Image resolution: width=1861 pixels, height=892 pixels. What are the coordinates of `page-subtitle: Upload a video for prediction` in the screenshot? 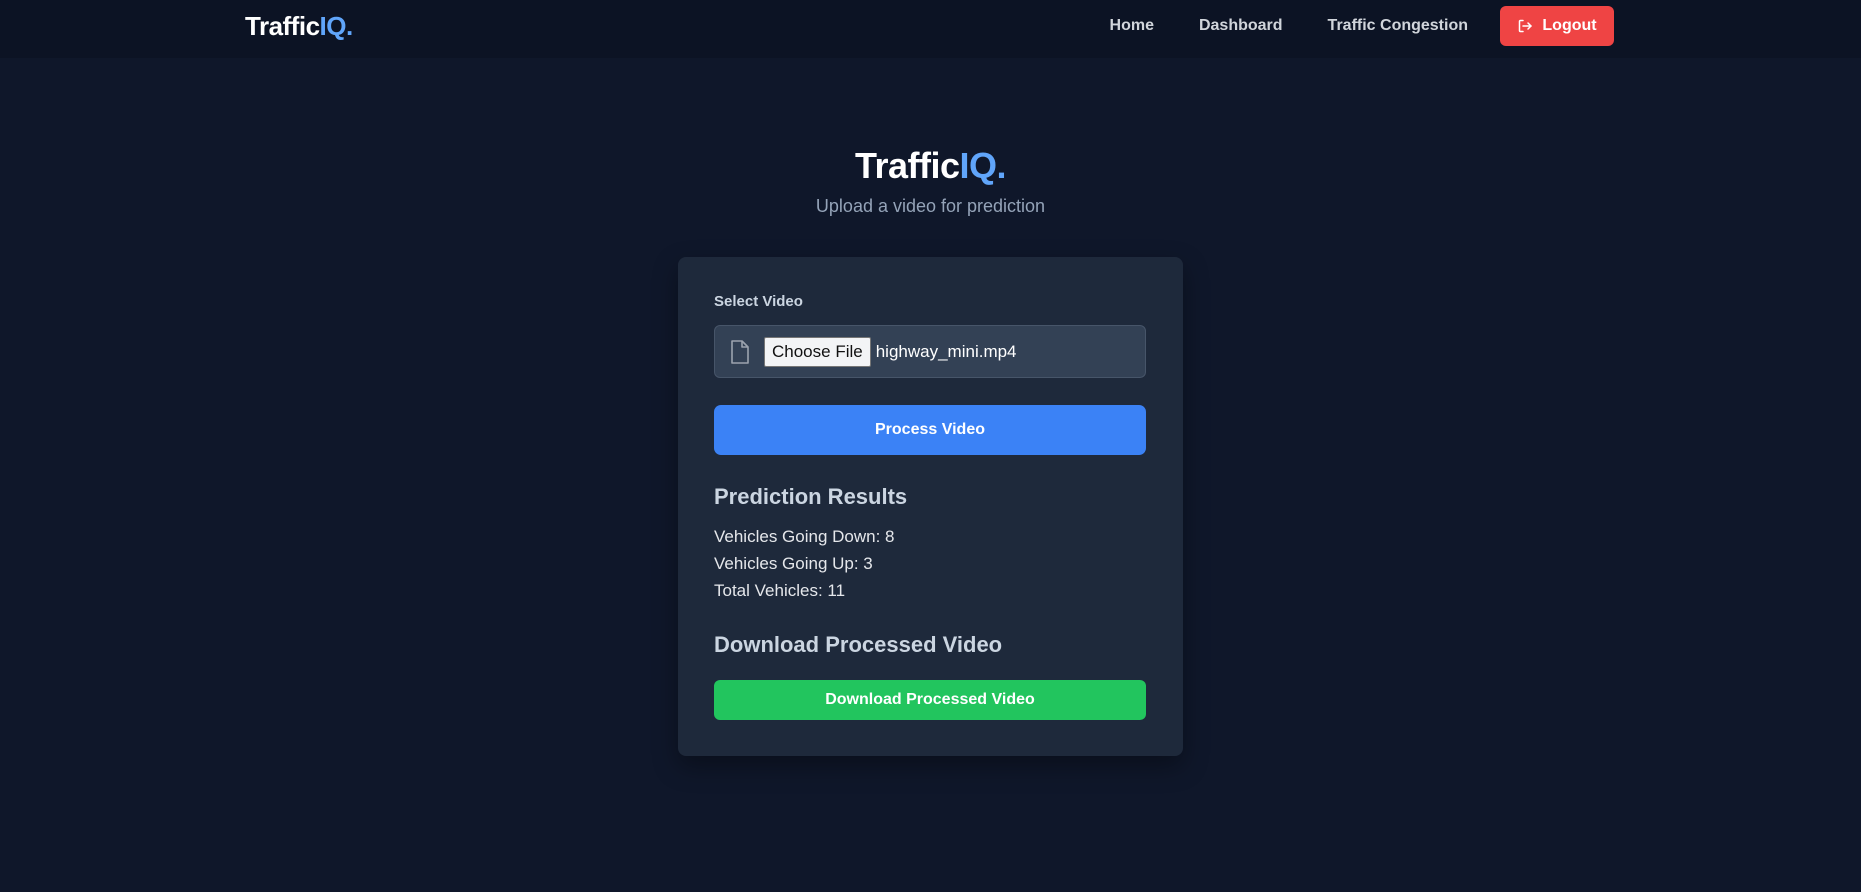 It's located at (930, 206).